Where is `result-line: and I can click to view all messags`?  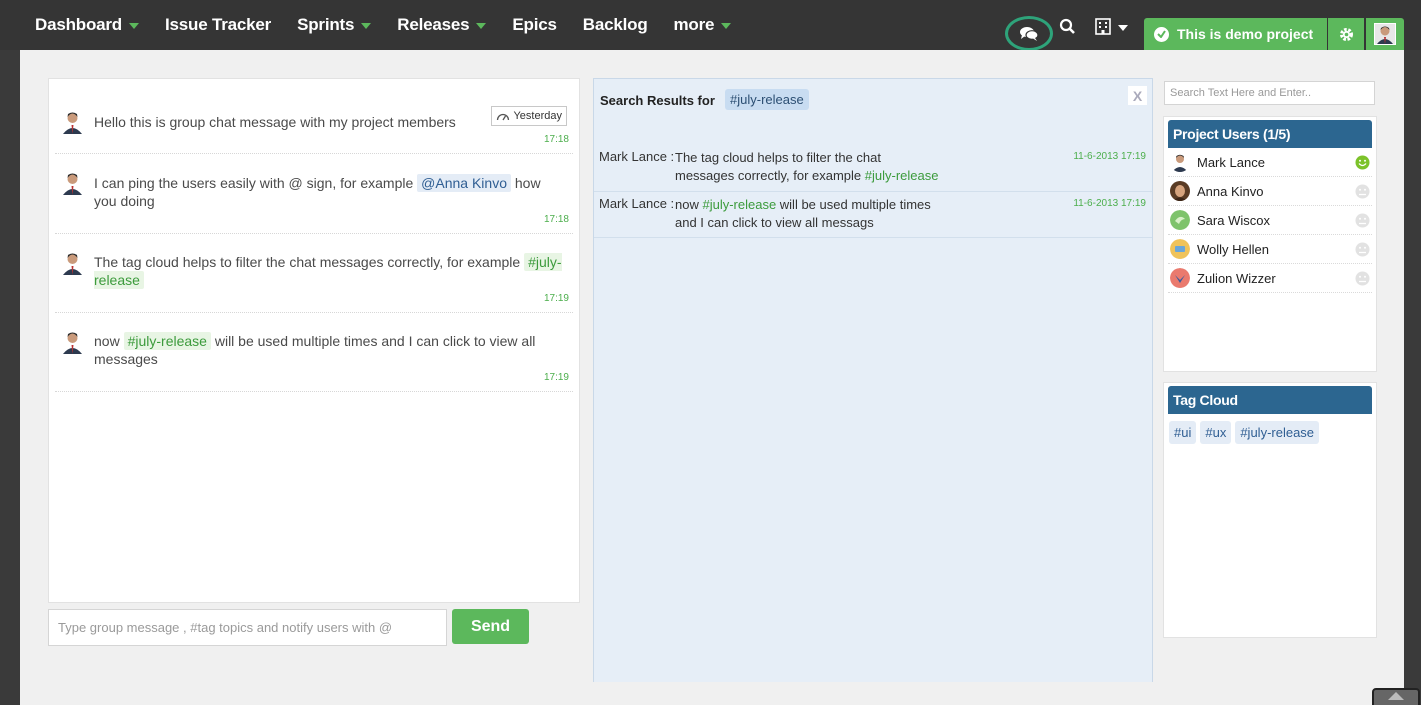
result-line: and I can click to view all messags is located at coordinates (774, 222).